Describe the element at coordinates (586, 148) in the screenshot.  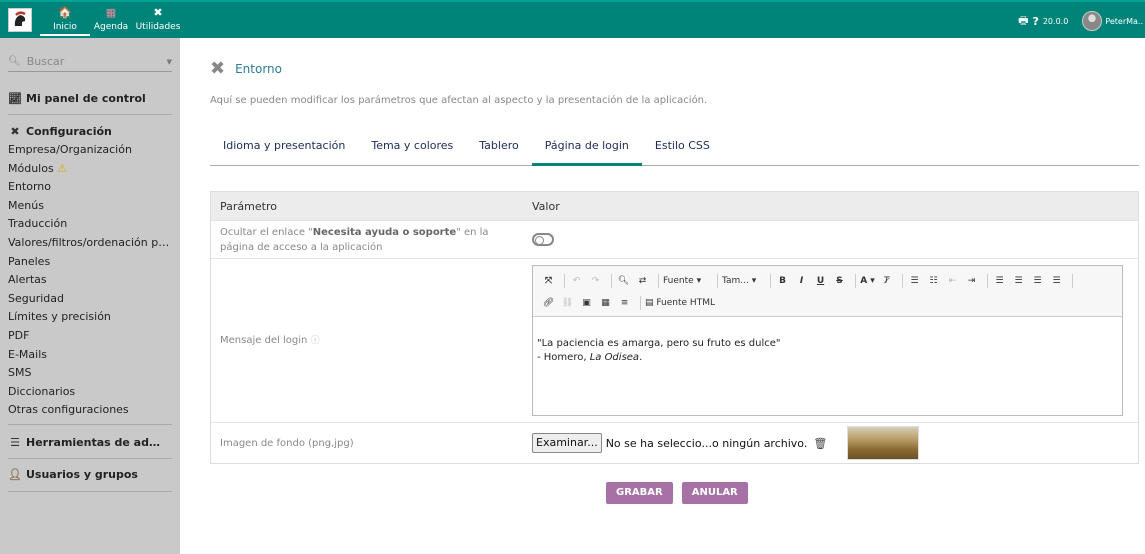
I see `tab-login: Página de login` at that location.